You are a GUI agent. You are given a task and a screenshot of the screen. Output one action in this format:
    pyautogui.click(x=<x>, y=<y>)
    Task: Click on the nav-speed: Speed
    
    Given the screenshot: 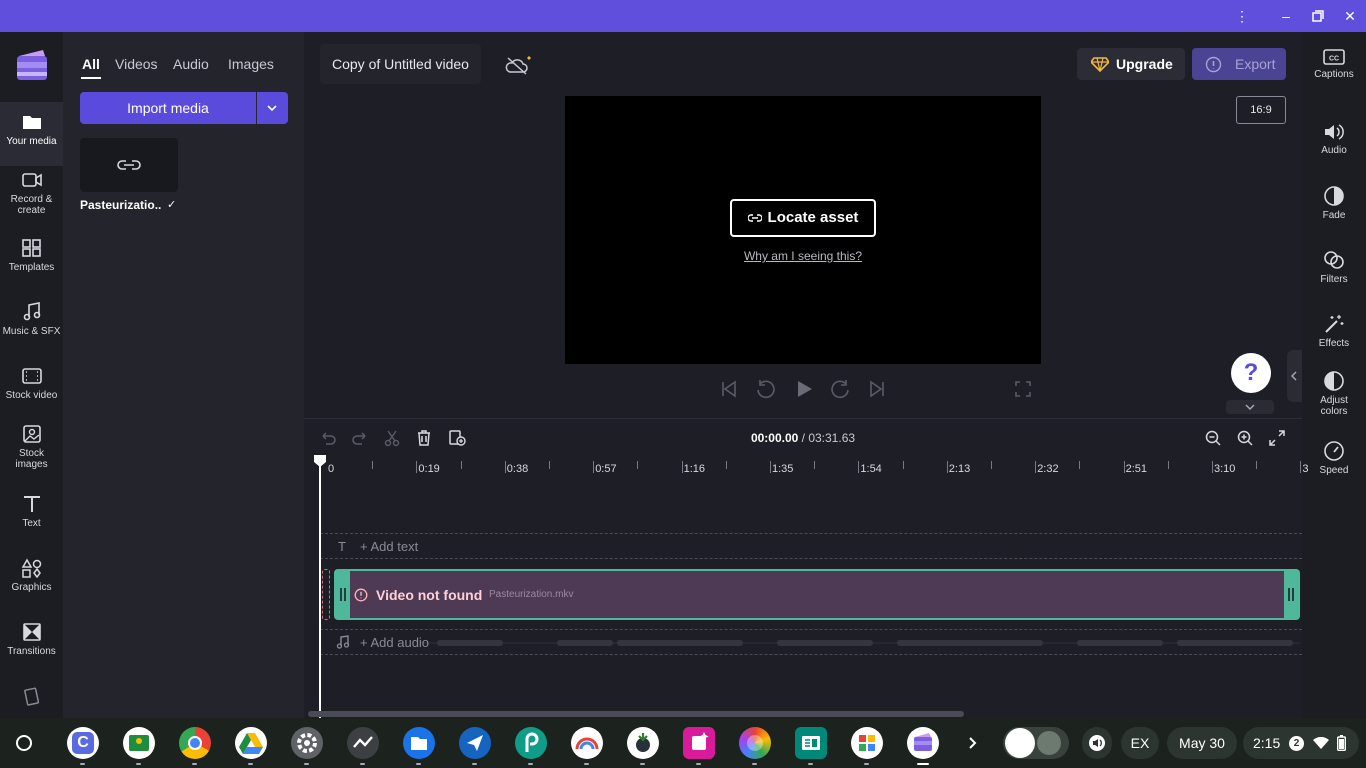 What is the action you would take?
    pyautogui.click(x=1334, y=458)
    